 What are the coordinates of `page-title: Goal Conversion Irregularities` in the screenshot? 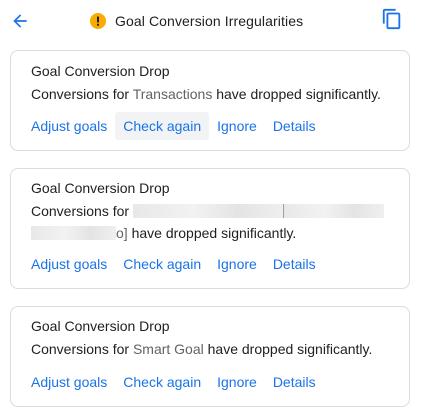 It's located at (209, 21).